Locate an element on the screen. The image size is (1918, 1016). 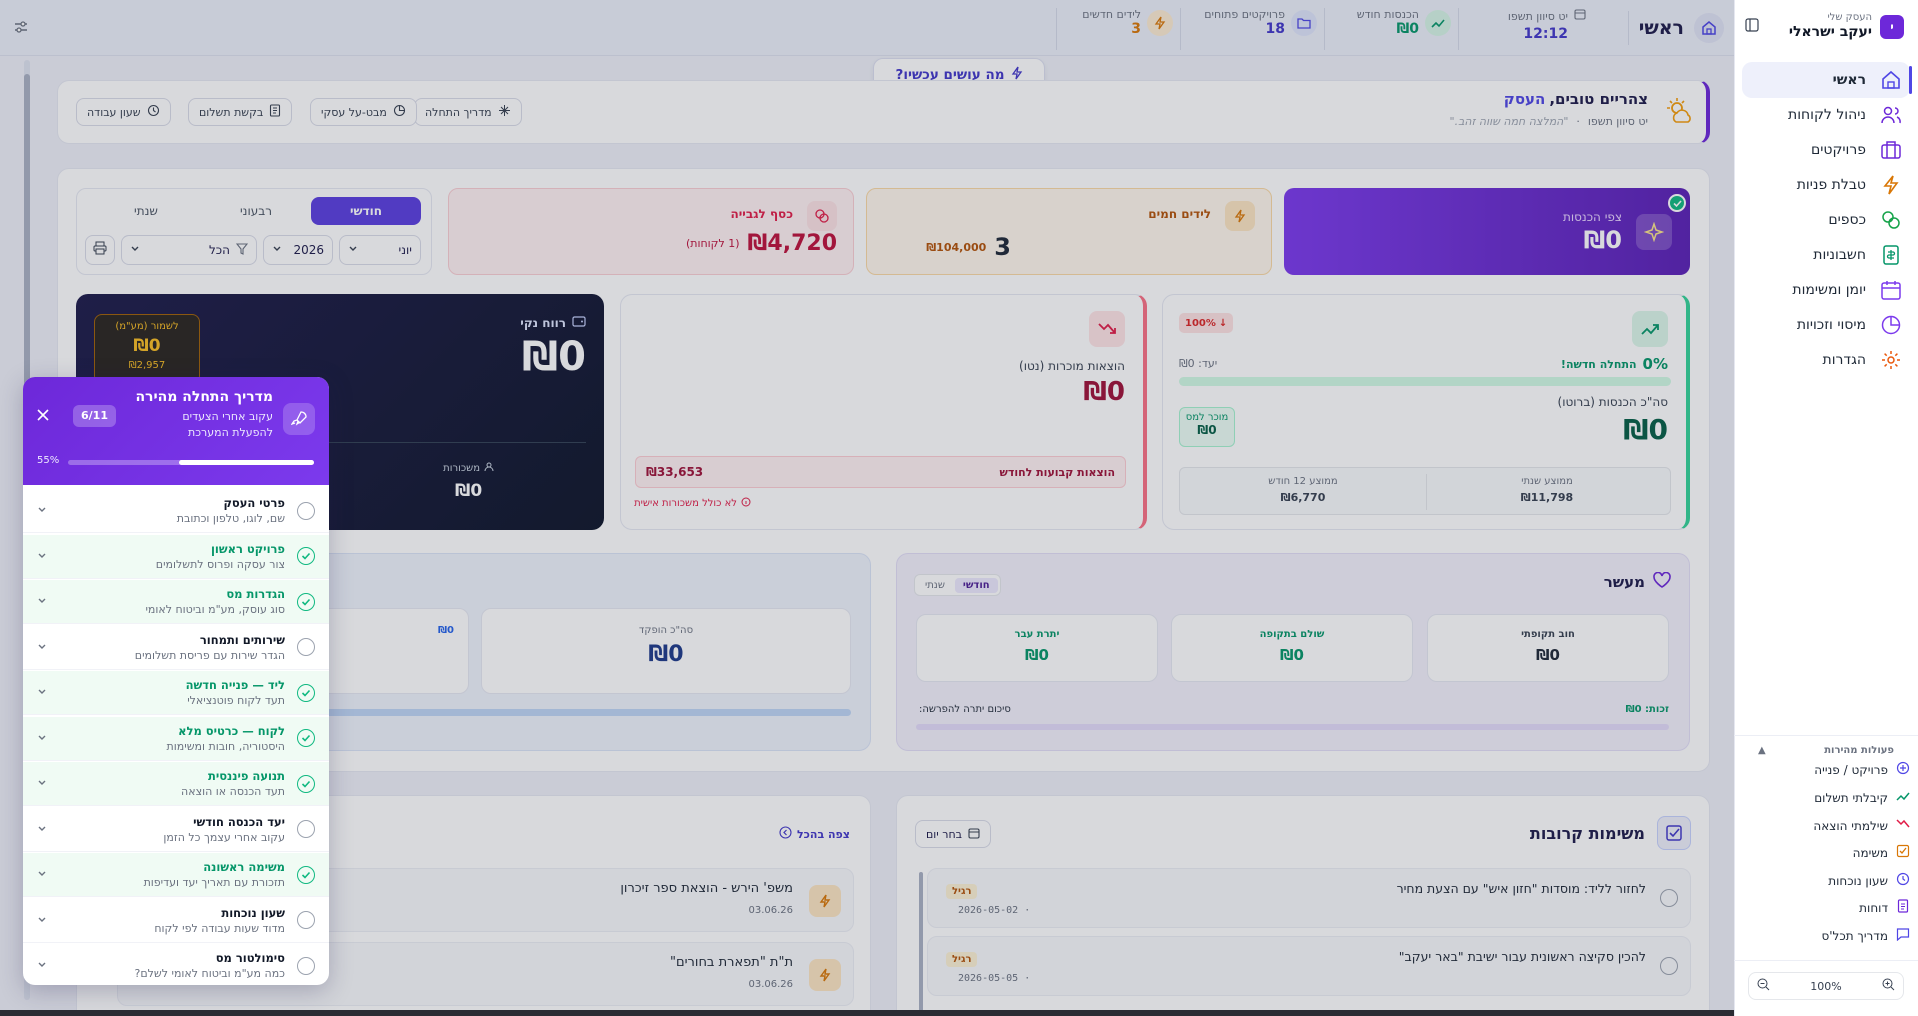
business-switcher: י העסק שלי יעקב ישראלי is located at coordinates (1826, 28).